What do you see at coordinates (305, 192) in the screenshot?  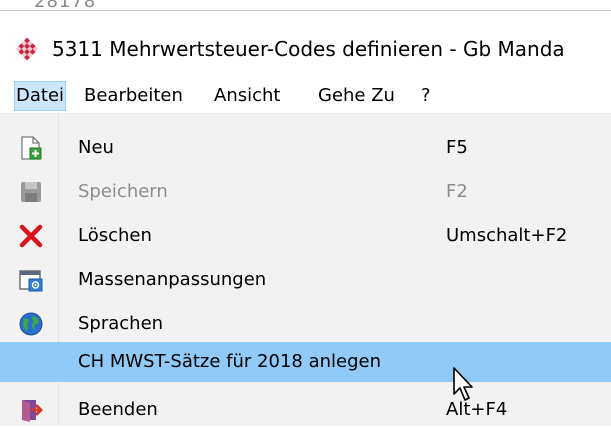 I see `menu-item-speichern: Speichern F2` at bounding box center [305, 192].